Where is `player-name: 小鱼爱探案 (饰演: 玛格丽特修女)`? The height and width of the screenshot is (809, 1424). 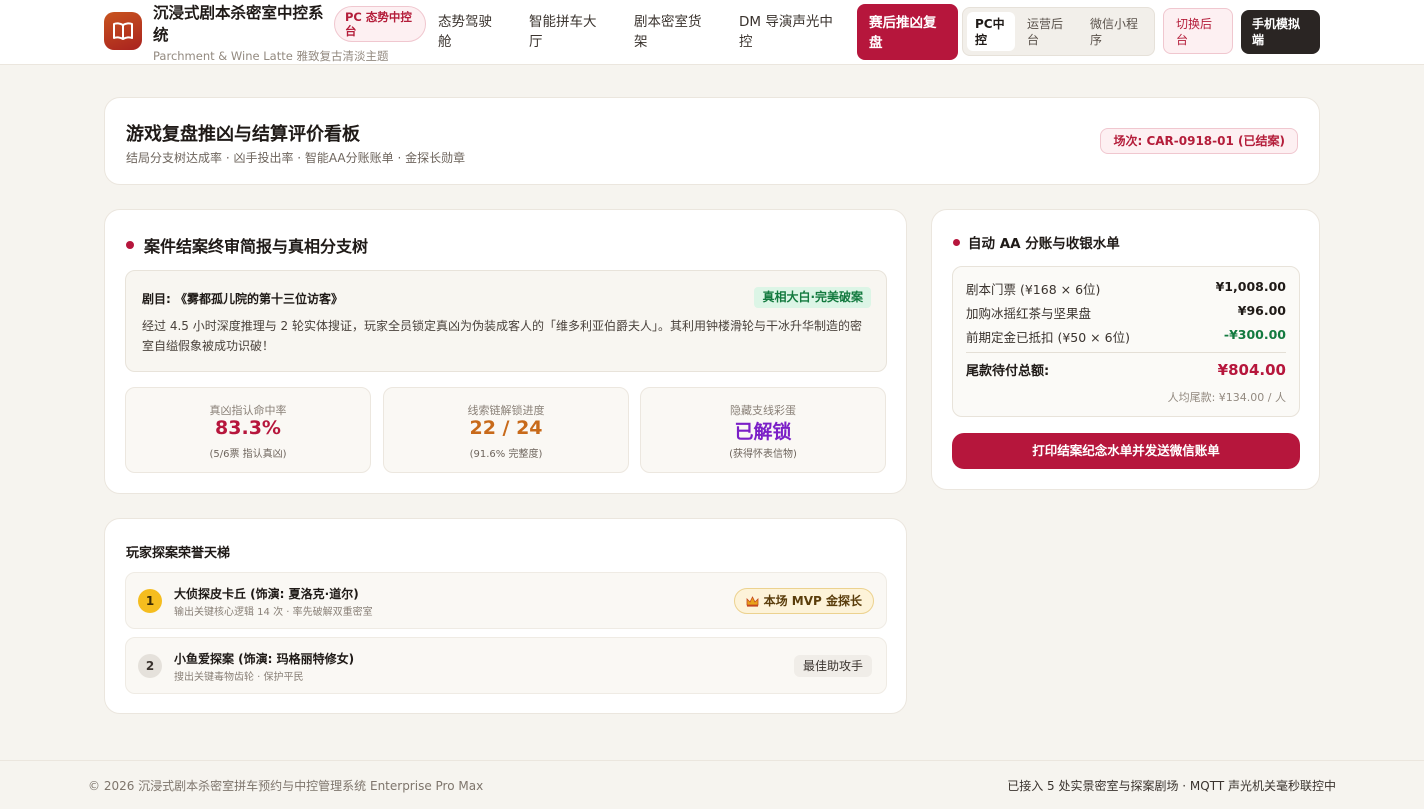
player-name: 小鱼爱探案 (饰演: 玛格丽特修女) is located at coordinates (264, 659).